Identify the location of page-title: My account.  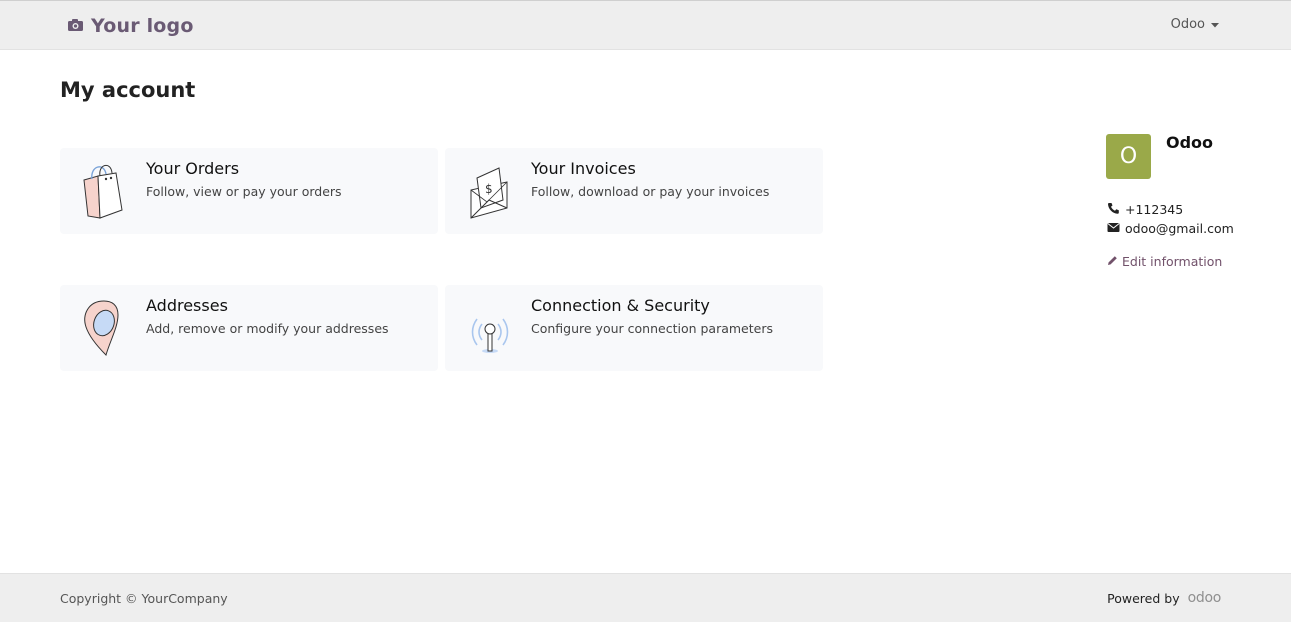
(128, 90).